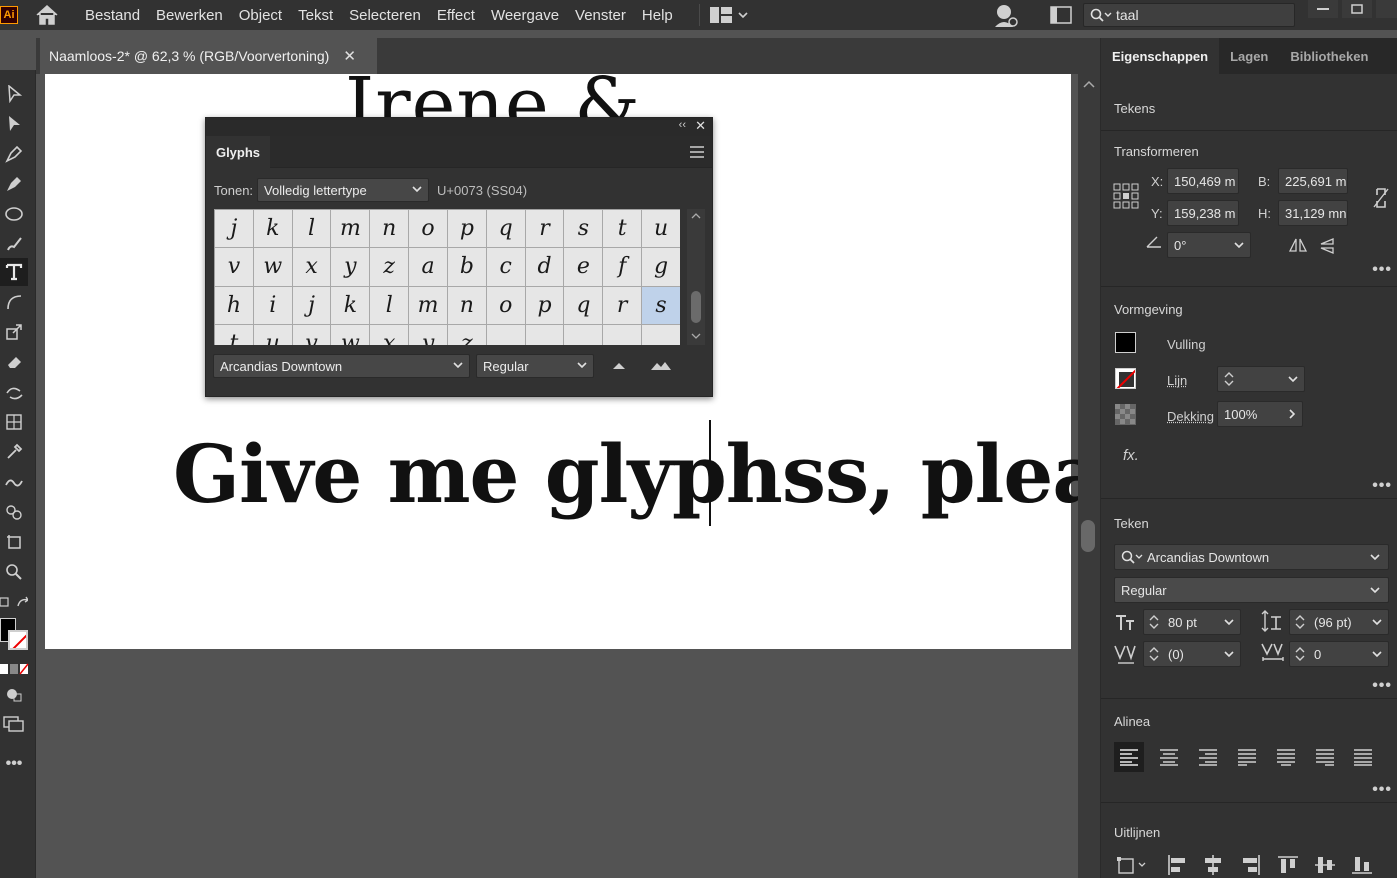  What do you see at coordinates (1382, 270) in the screenshot?
I see `transform-more-icon: •••` at bounding box center [1382, 270].